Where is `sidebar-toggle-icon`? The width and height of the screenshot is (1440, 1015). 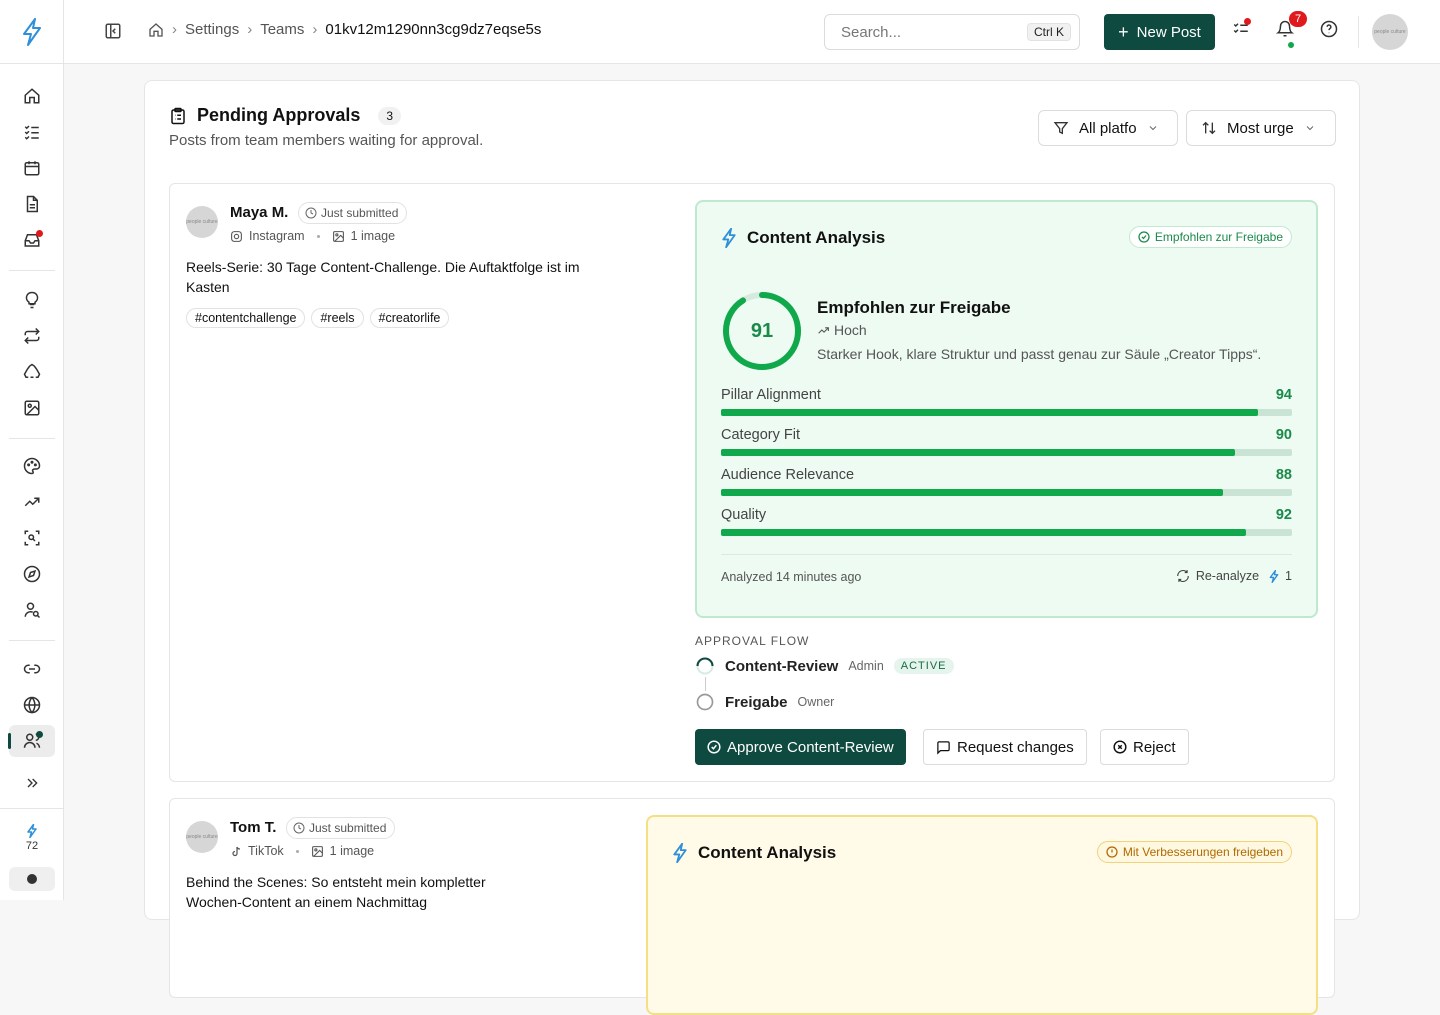
sidebar-toggle-icon is located at coordinates (113, 31).